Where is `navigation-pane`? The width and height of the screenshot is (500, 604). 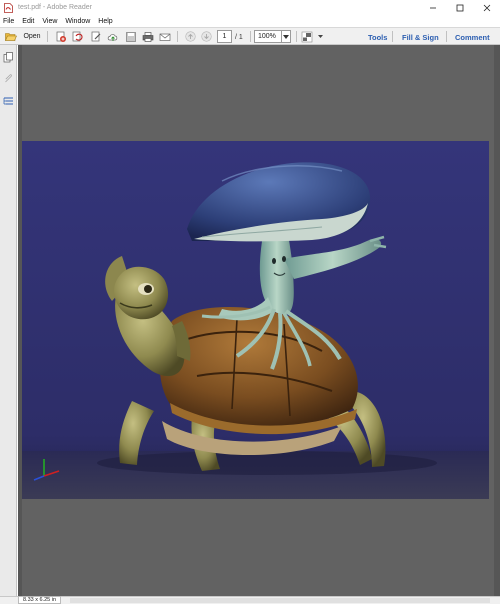
navigation-pane is located at coordinates (8, 320).